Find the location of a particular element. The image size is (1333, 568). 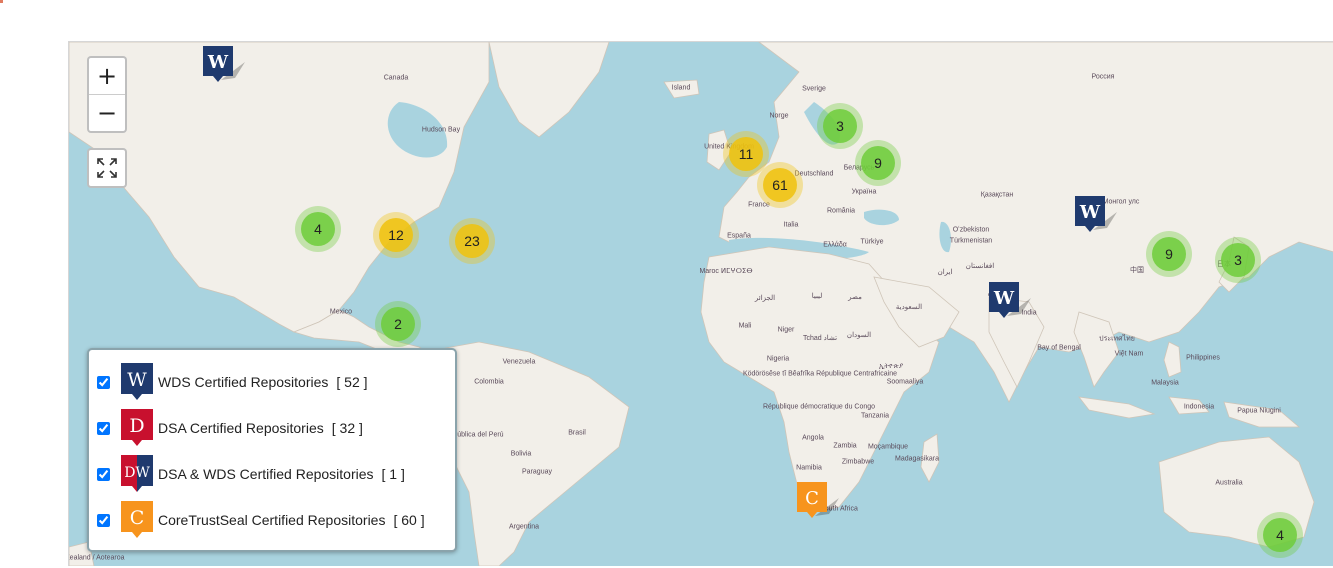

cluster-count: 2 is located at coordinates (398, 324).